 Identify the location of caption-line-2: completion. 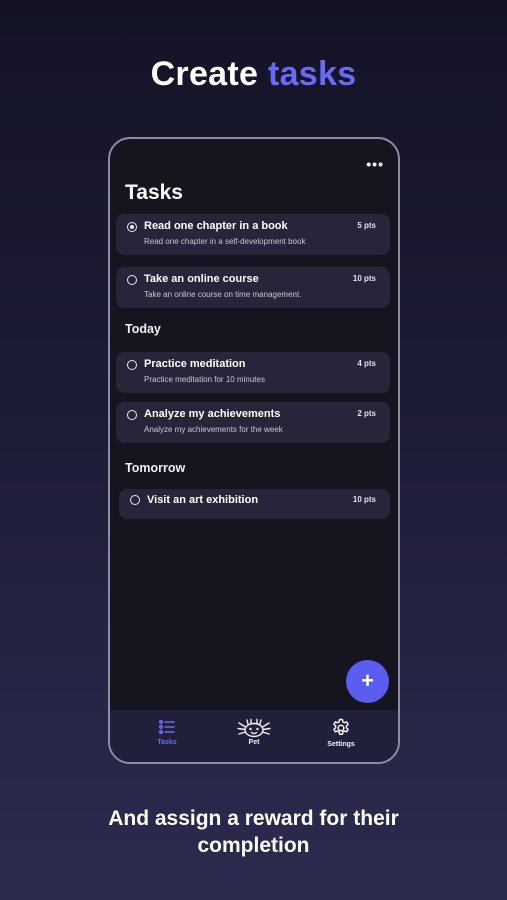
(253, 845).